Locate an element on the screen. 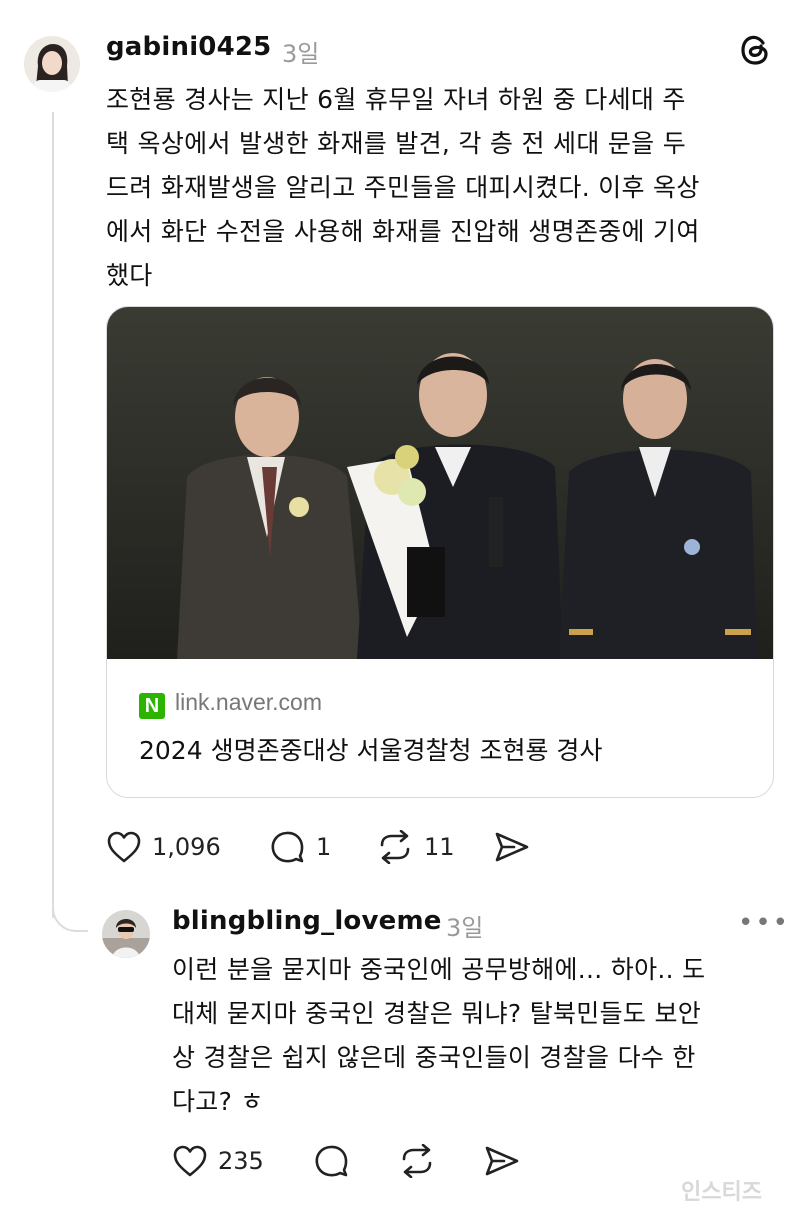 The width and height of the screenshot is (800, 1232). reply-avatar is located at coordinates (126, 934).